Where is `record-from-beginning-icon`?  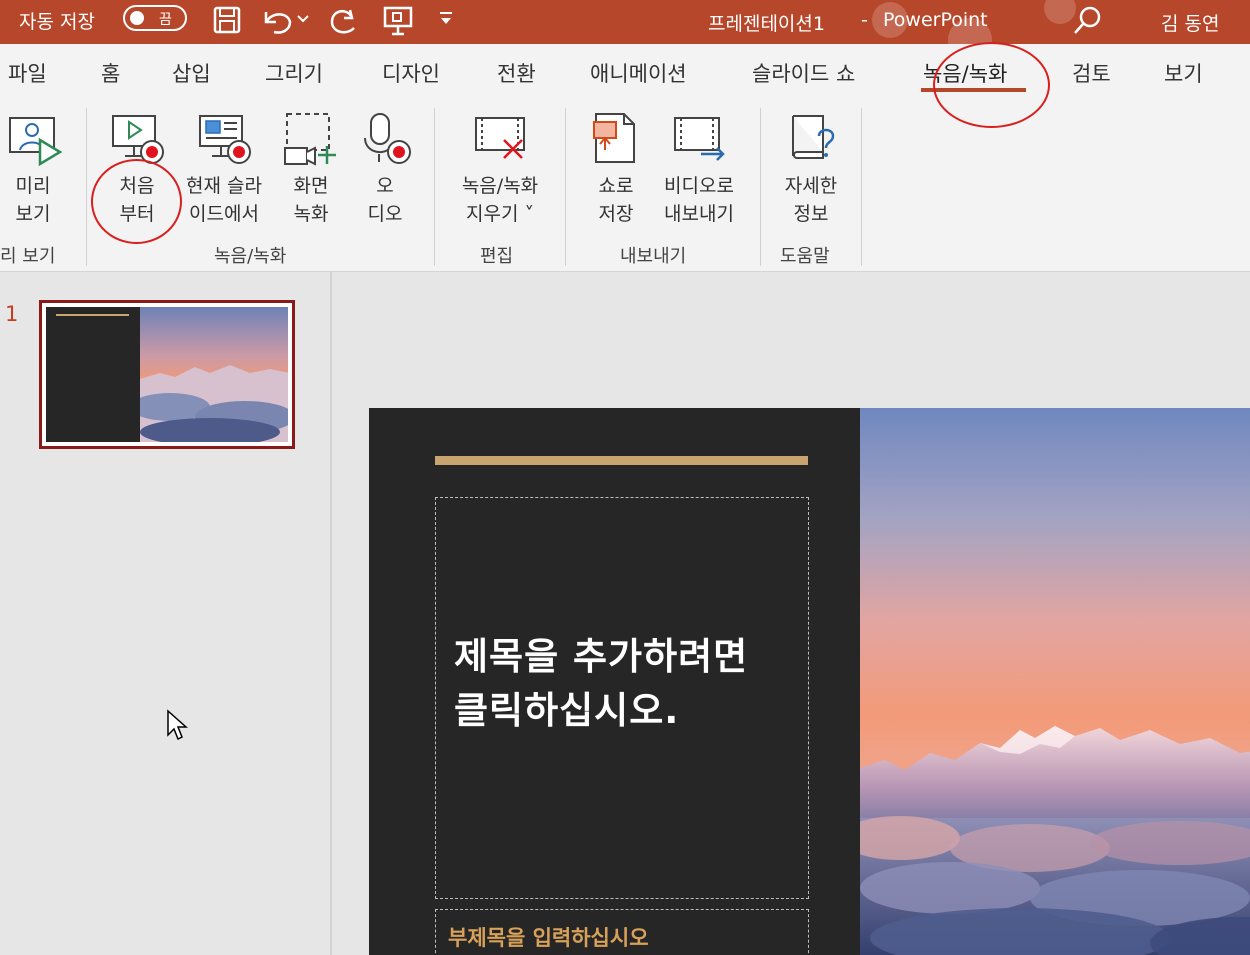
record-from-beginning-icon is located at coordinates (138, 139).